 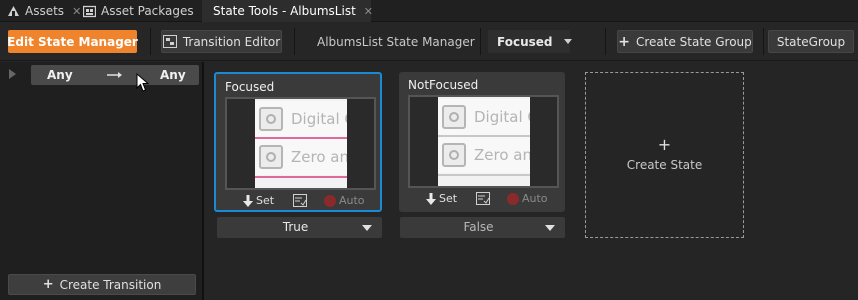 I want to click on tab-asset-packages: Asset Packages ✕, so click(x=147, y=11).